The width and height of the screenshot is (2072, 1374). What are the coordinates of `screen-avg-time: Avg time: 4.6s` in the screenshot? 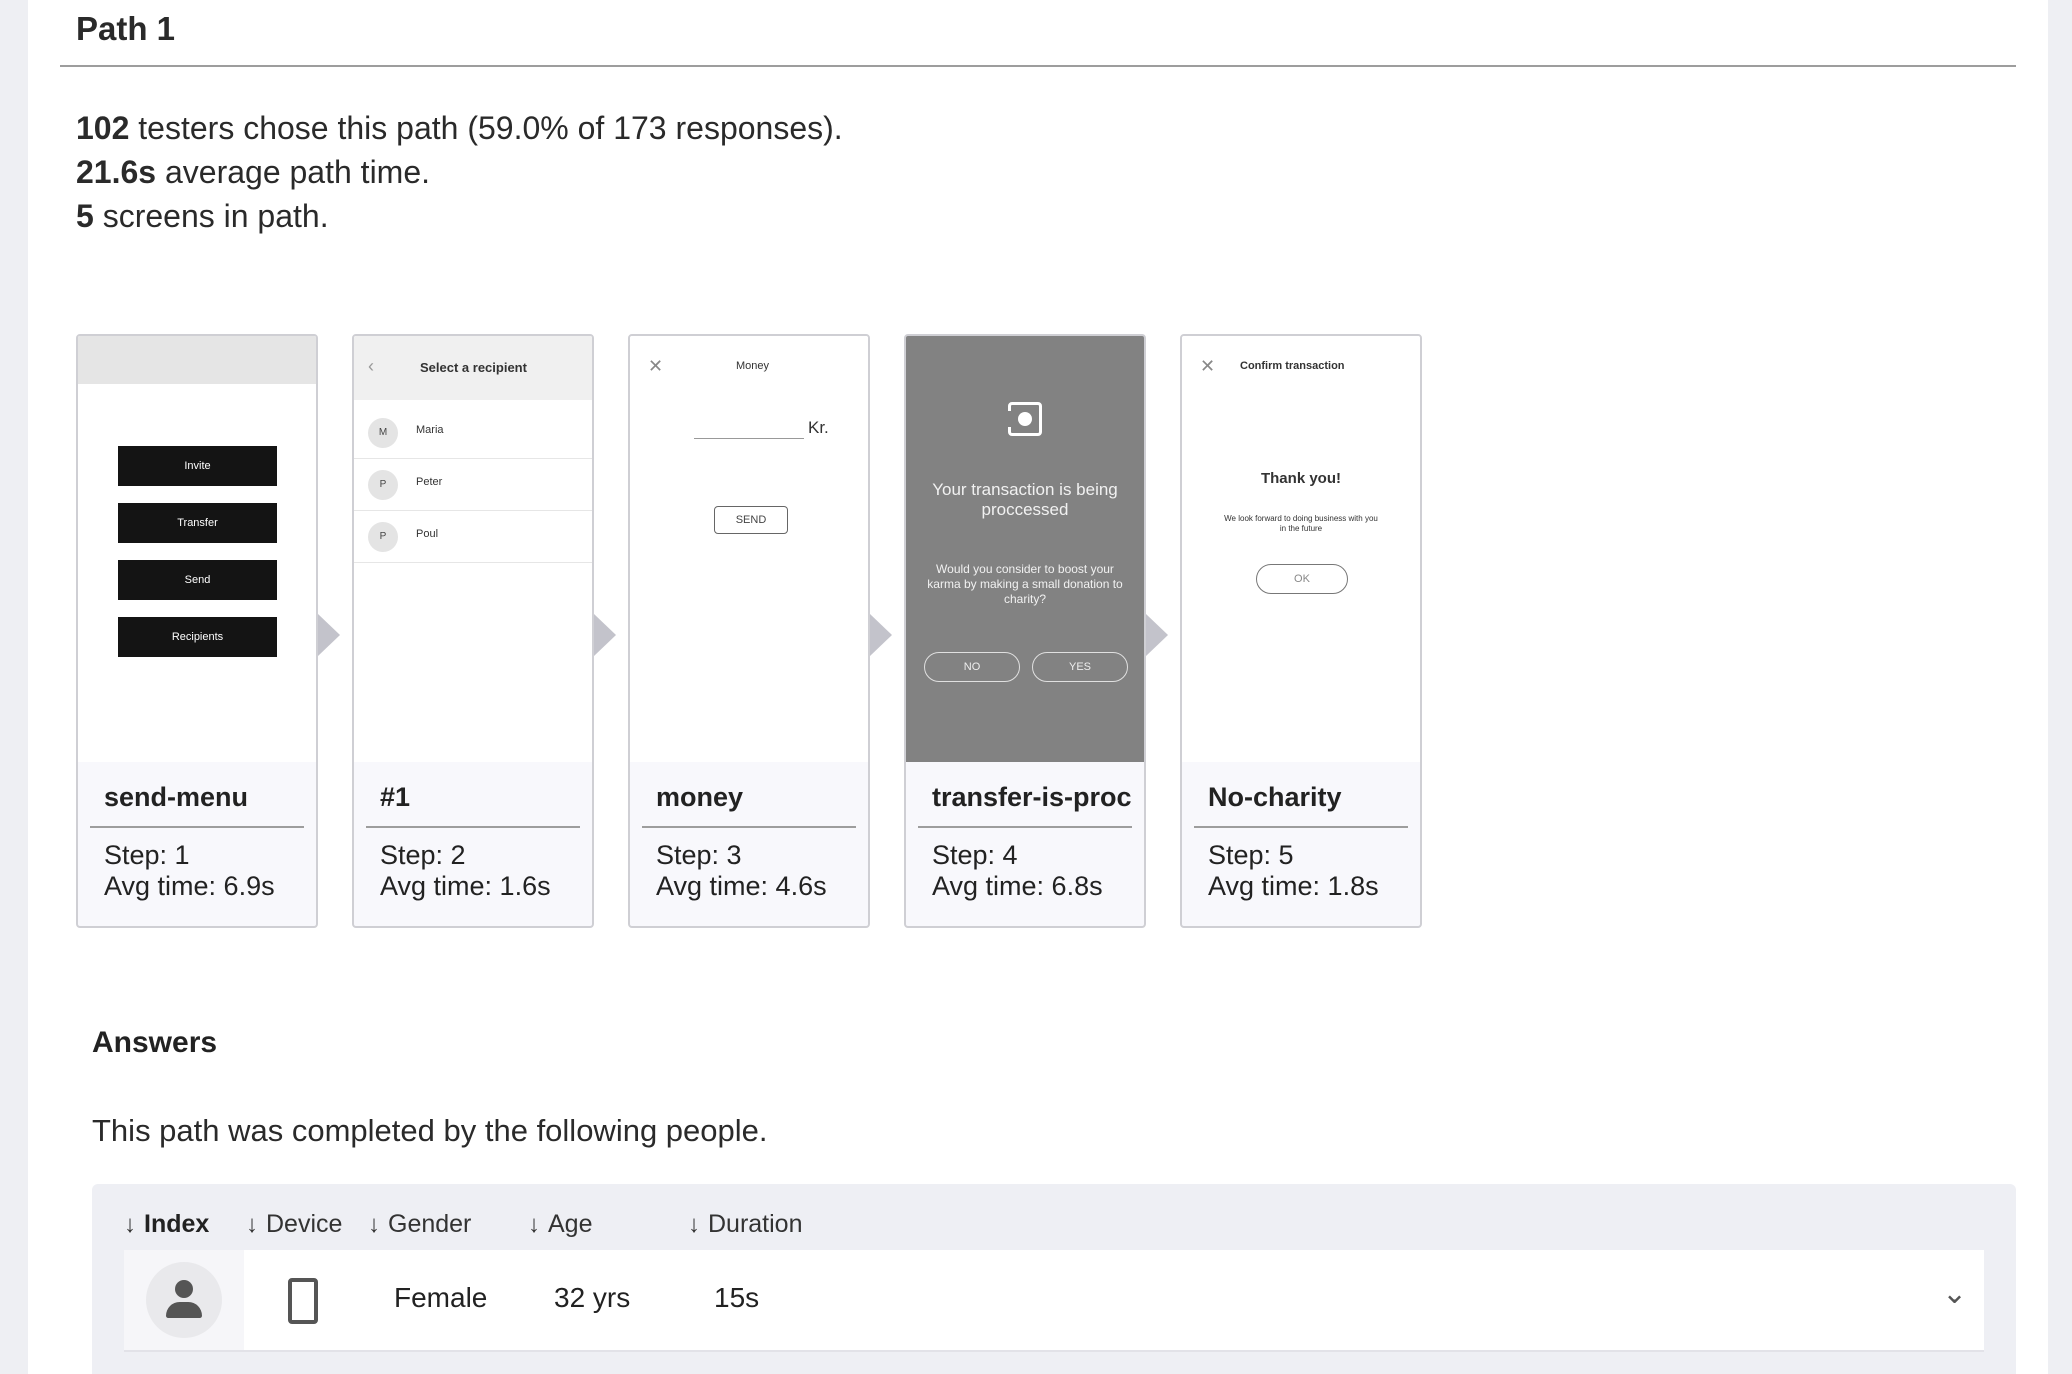 It's located at (741, 886).